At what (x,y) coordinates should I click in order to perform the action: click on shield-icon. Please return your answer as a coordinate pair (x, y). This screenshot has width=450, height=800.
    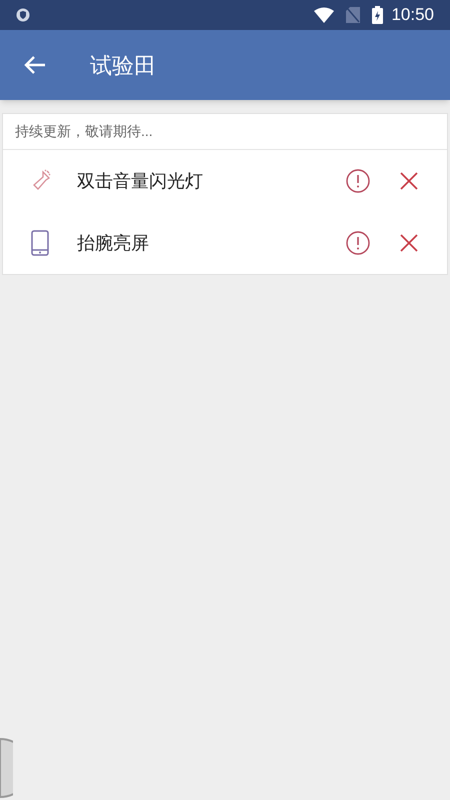
    Looking at the image, I should click on (23, 15).